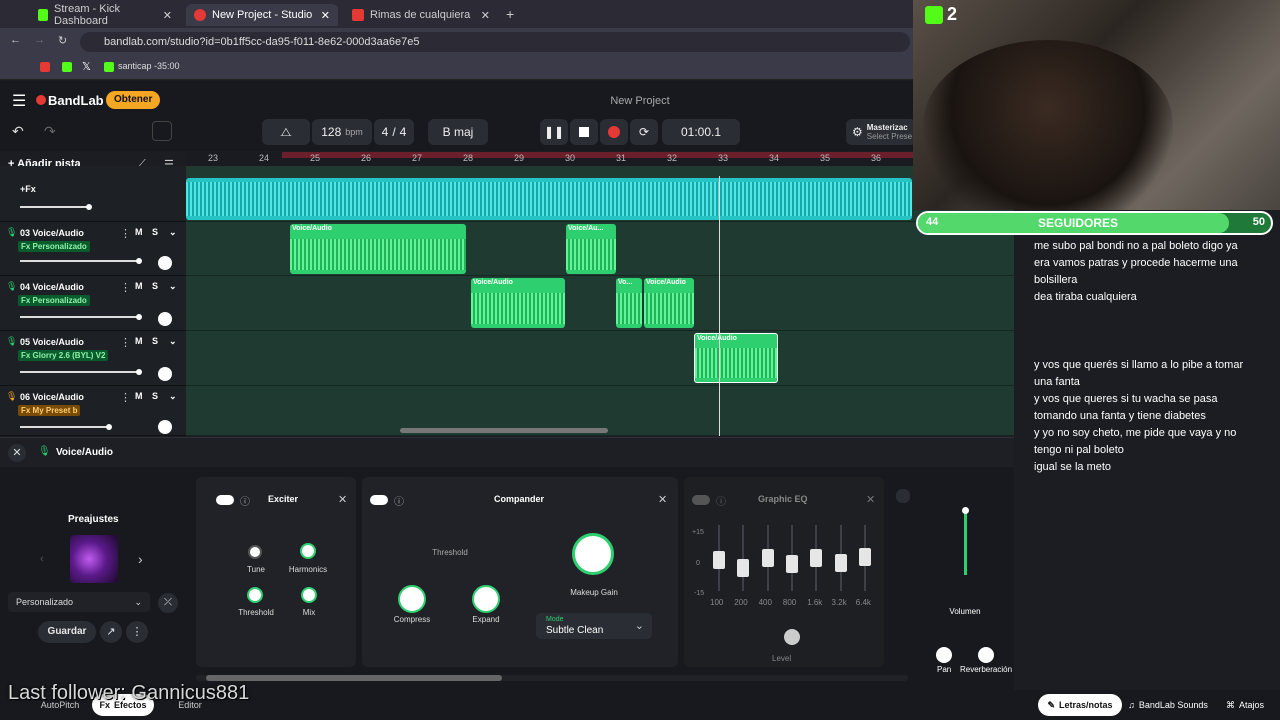 The image size is (1280, 720). Describe the element at coordinates (28, 189) in the screenshot. I see `fx-add: +Fx` at that location.